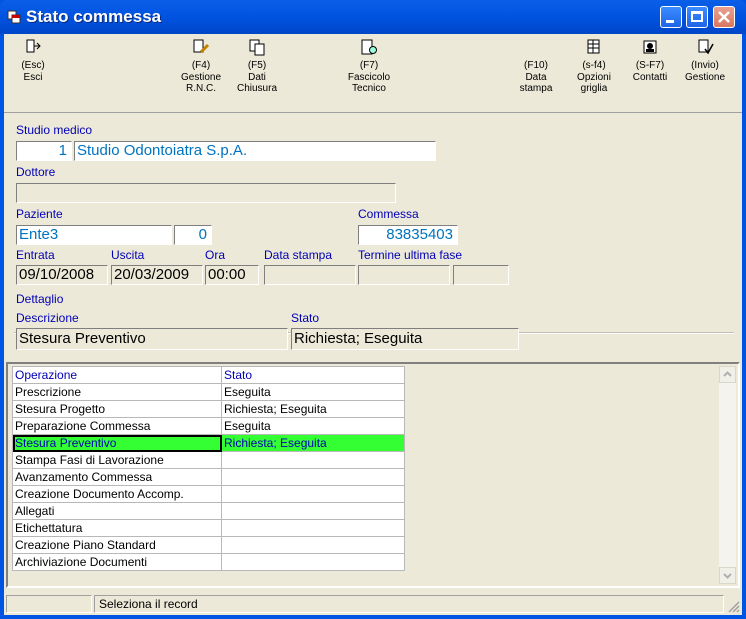  Describe the element at coordinates (117, 392) in the screenshot. I see `cell-operazione: Prescrizione` at that location.